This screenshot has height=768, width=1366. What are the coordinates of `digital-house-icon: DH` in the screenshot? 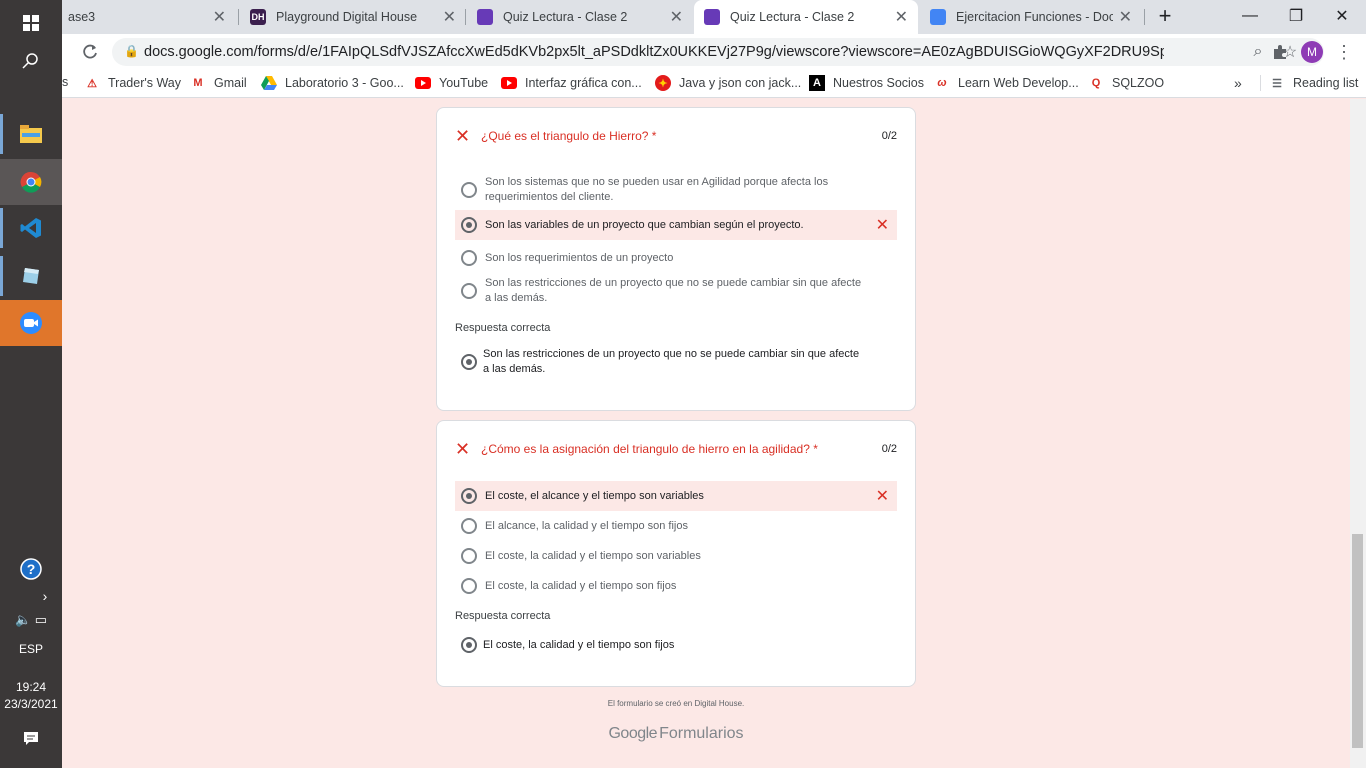 It's located at (258, 17).